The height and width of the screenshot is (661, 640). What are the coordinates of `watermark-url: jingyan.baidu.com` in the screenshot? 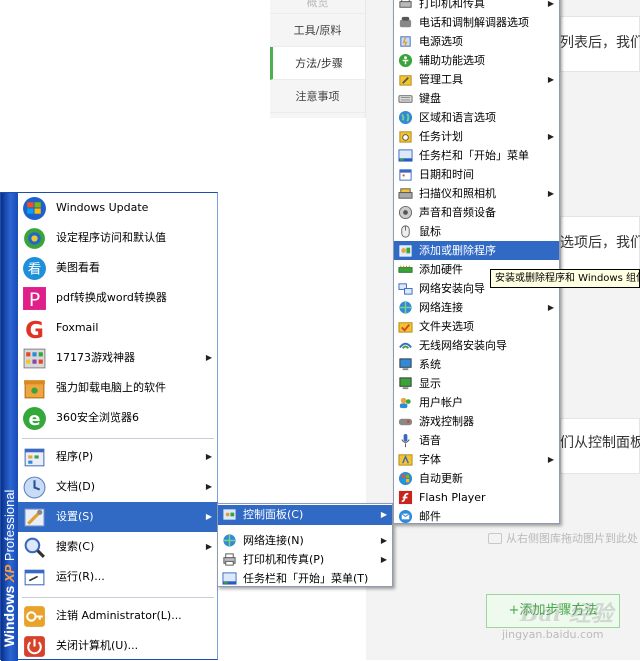 It's located at (553, 634).